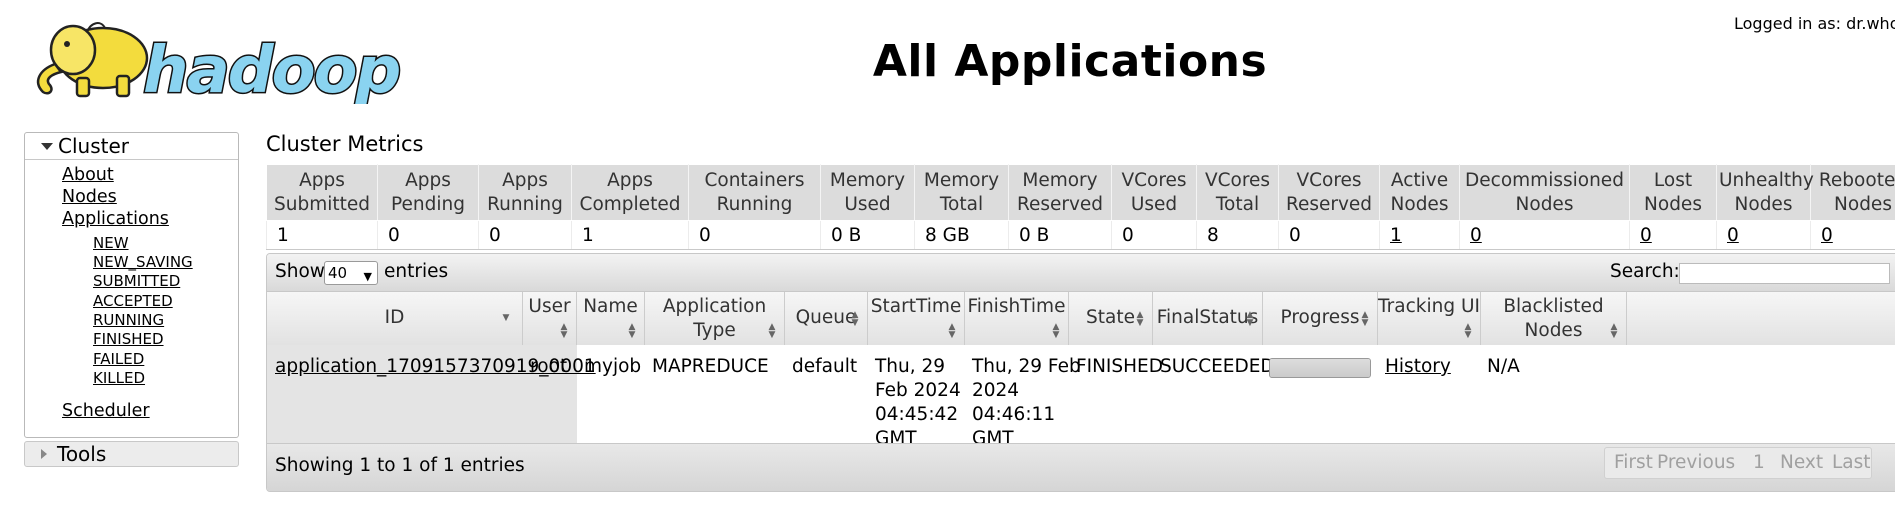 The image size is (1895, 506). What do you see at coordinates (395, 318) in the screenshot?
I see `column-header: ID ▼` at bounding box center [395, 318].